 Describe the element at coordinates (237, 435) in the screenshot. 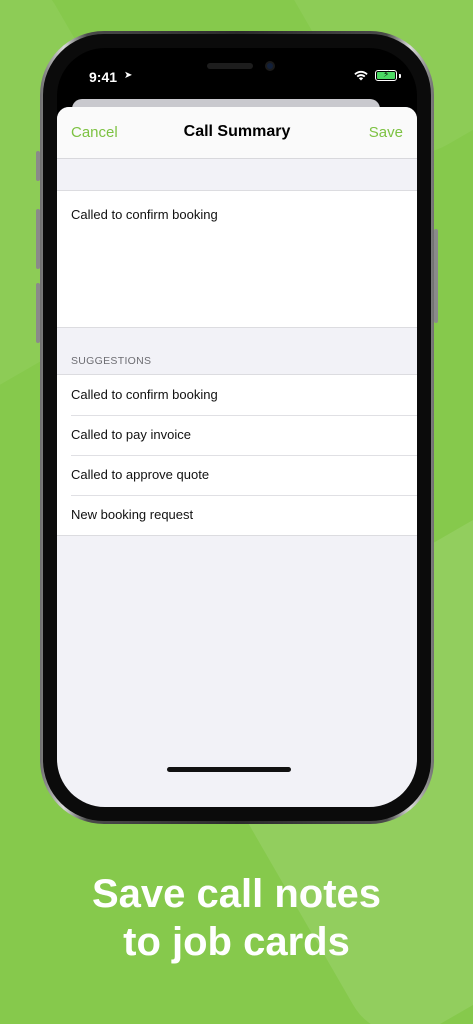

I see `suggestion-item: Called to pay invoice` at that location.